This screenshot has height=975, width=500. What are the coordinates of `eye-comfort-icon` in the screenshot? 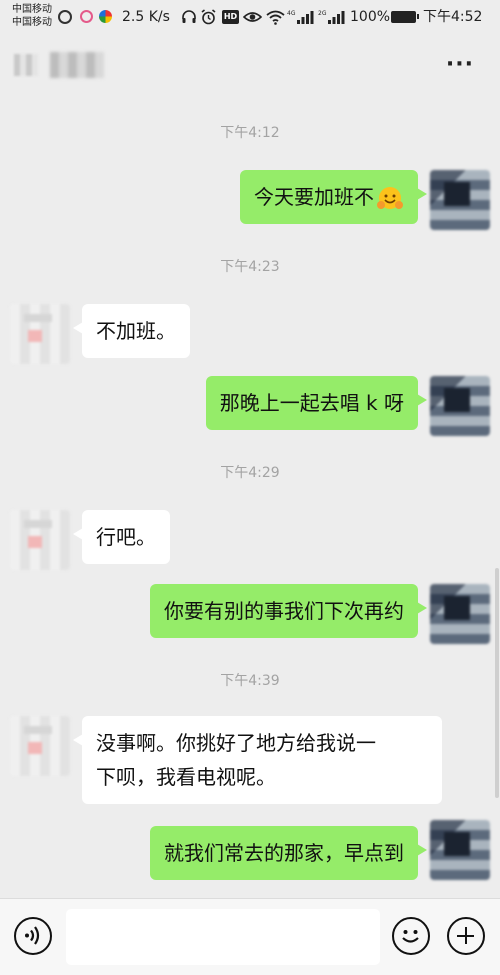 It's located at (252, 17).